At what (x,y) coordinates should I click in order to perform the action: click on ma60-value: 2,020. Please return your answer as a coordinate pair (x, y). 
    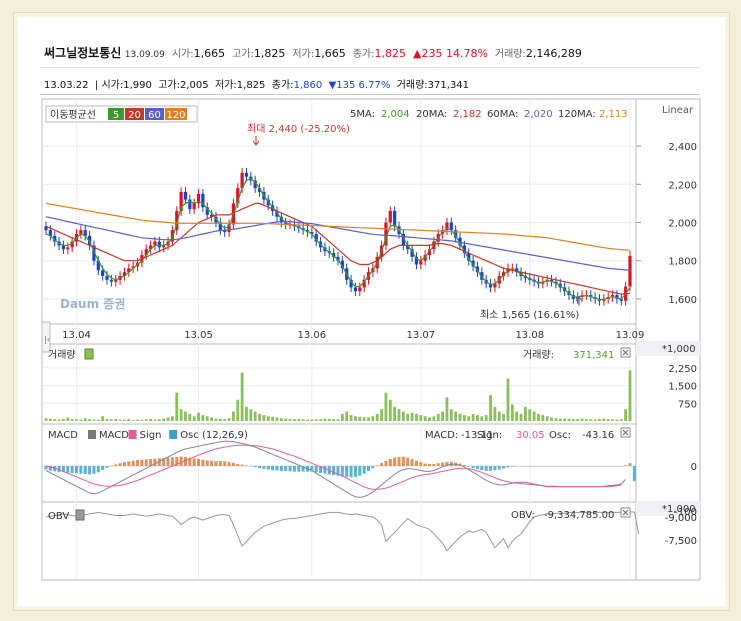
    Looking at the image, I should click on (538, 114).